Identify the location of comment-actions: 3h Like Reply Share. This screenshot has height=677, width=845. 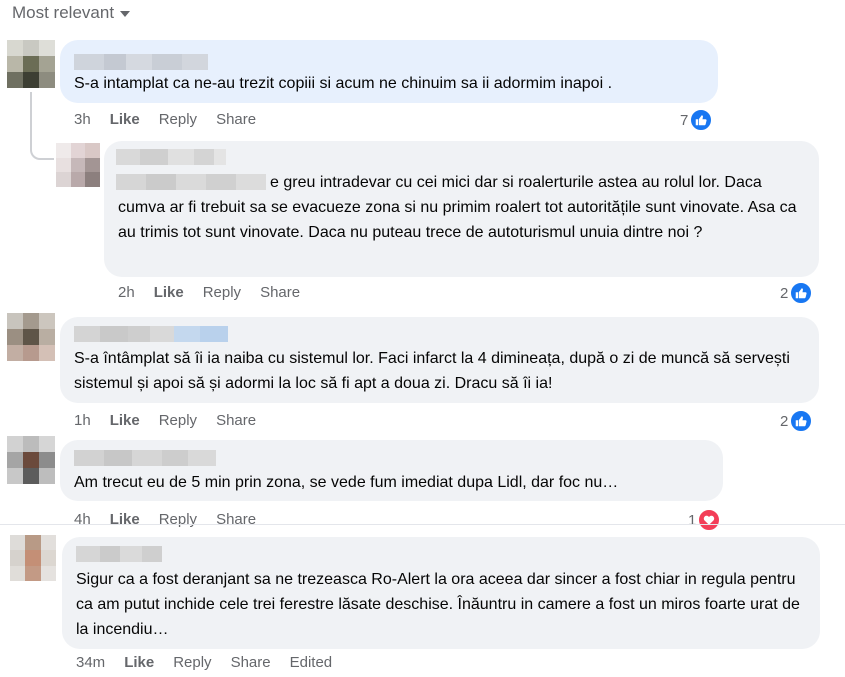
(174, 119).